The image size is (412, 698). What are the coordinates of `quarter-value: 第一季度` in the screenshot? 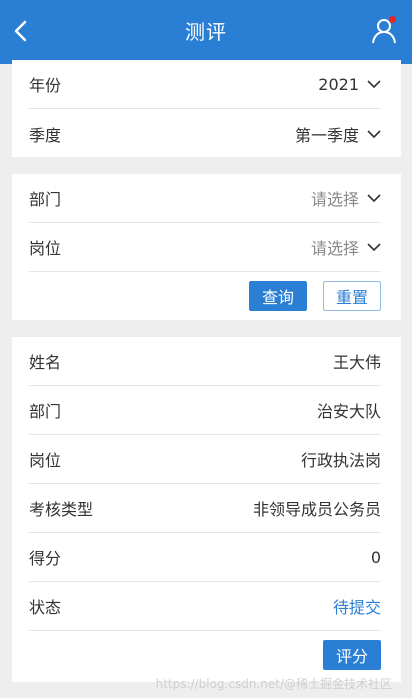 It's located at (326, 135).